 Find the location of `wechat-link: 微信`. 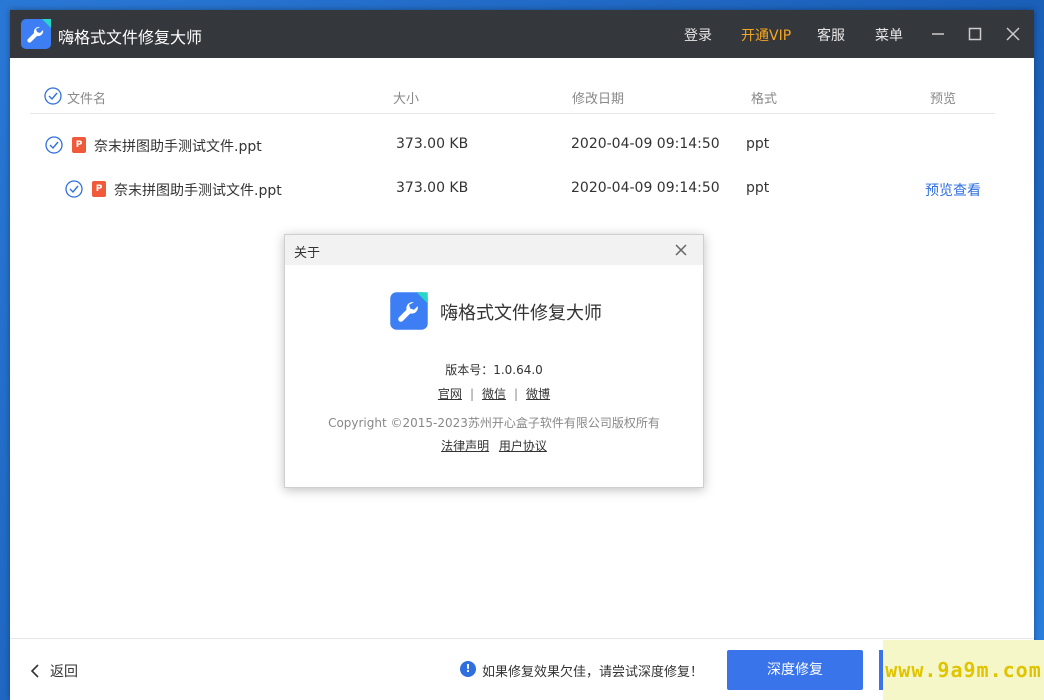

wechat-link: 微信 is located at coordinates (494, 394).